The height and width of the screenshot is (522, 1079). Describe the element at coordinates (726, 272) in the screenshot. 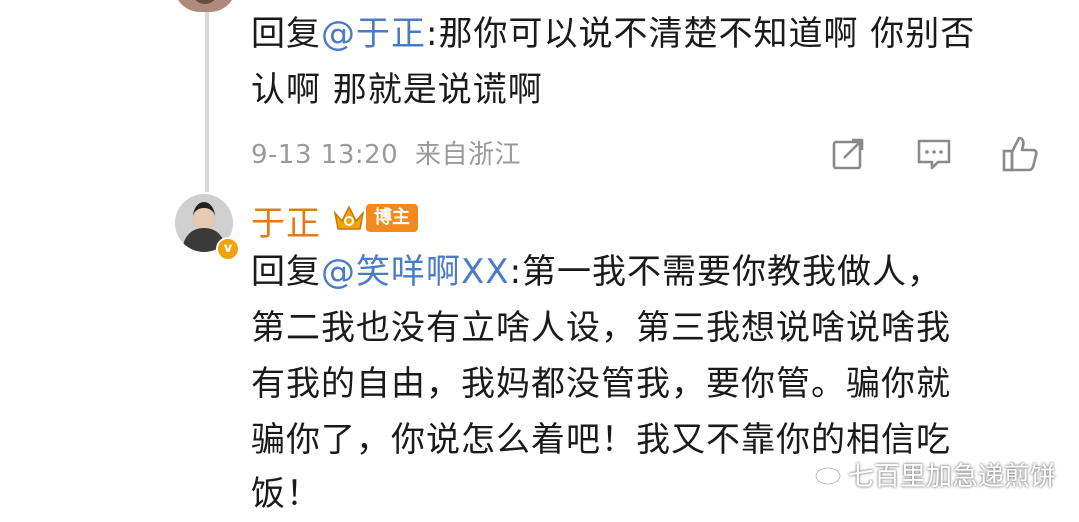

I see `reply-content: :第一我不需要你教我做人，` at that location.